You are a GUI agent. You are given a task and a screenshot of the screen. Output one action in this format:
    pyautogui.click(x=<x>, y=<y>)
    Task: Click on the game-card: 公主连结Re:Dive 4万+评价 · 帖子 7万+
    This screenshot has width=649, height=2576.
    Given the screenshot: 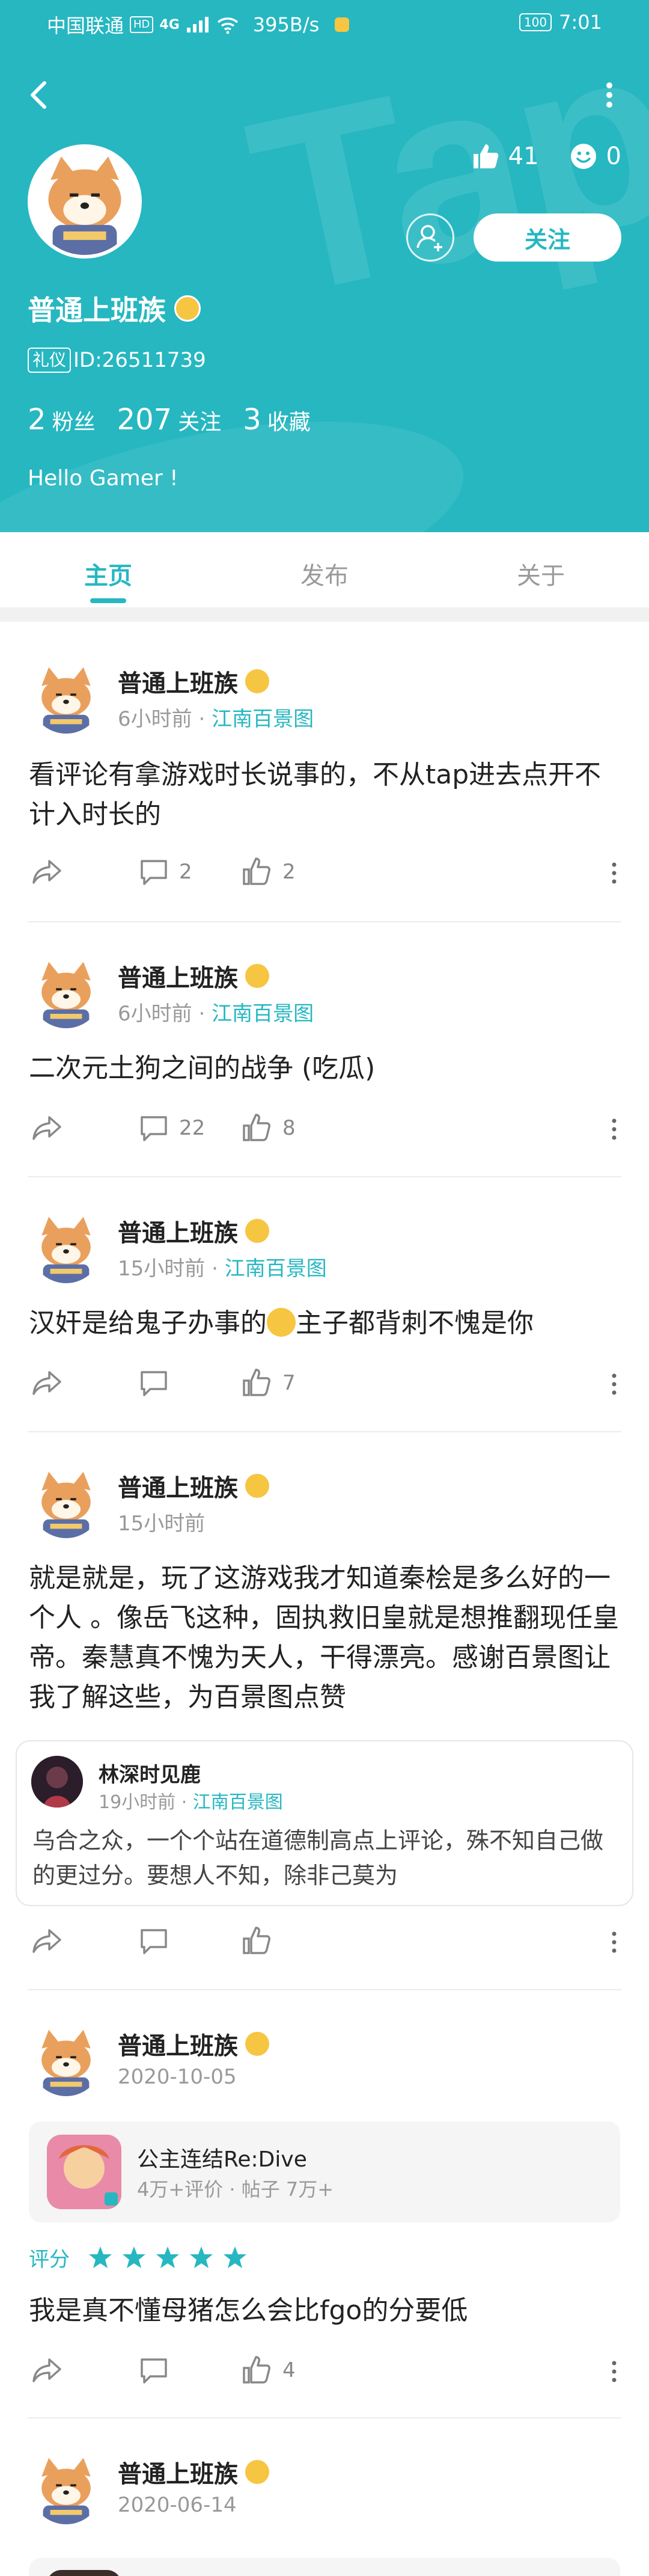 What is the action you would take?
    pyautogui.click(x=324, y=2171)
    